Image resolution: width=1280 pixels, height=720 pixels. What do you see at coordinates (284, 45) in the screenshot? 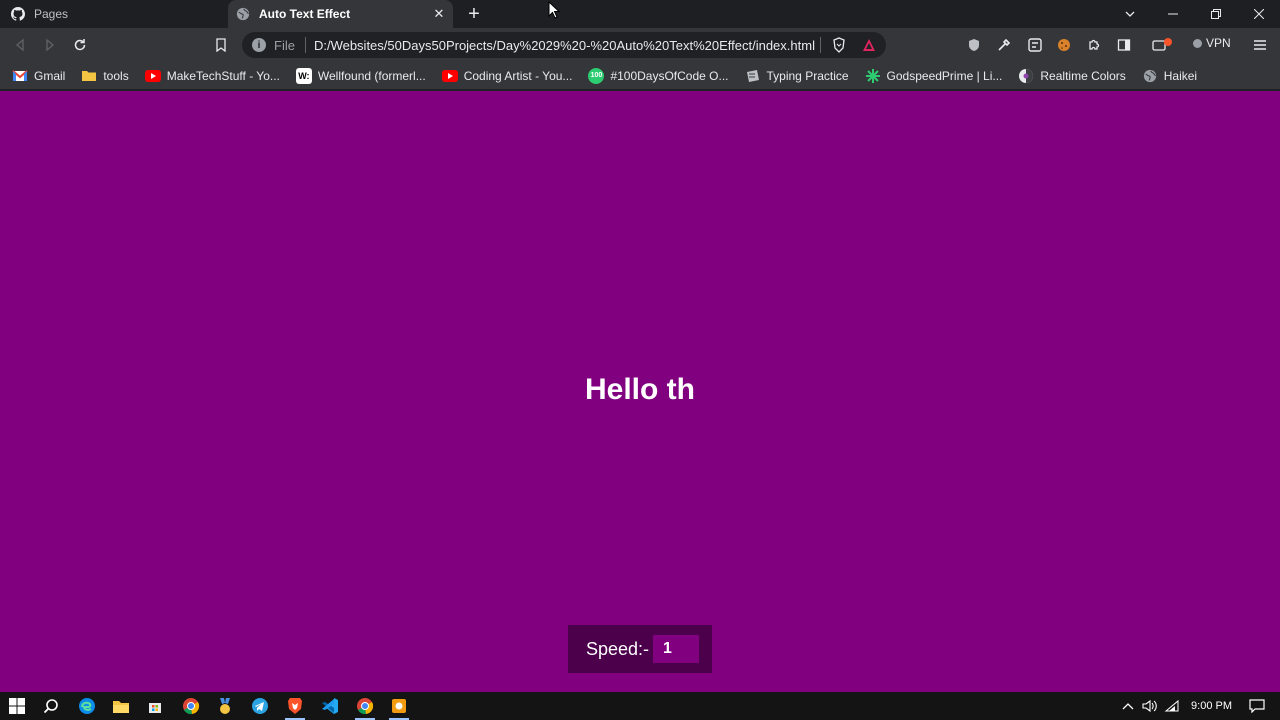
I see `scheme-label: File` at bounding box center [284, 45].